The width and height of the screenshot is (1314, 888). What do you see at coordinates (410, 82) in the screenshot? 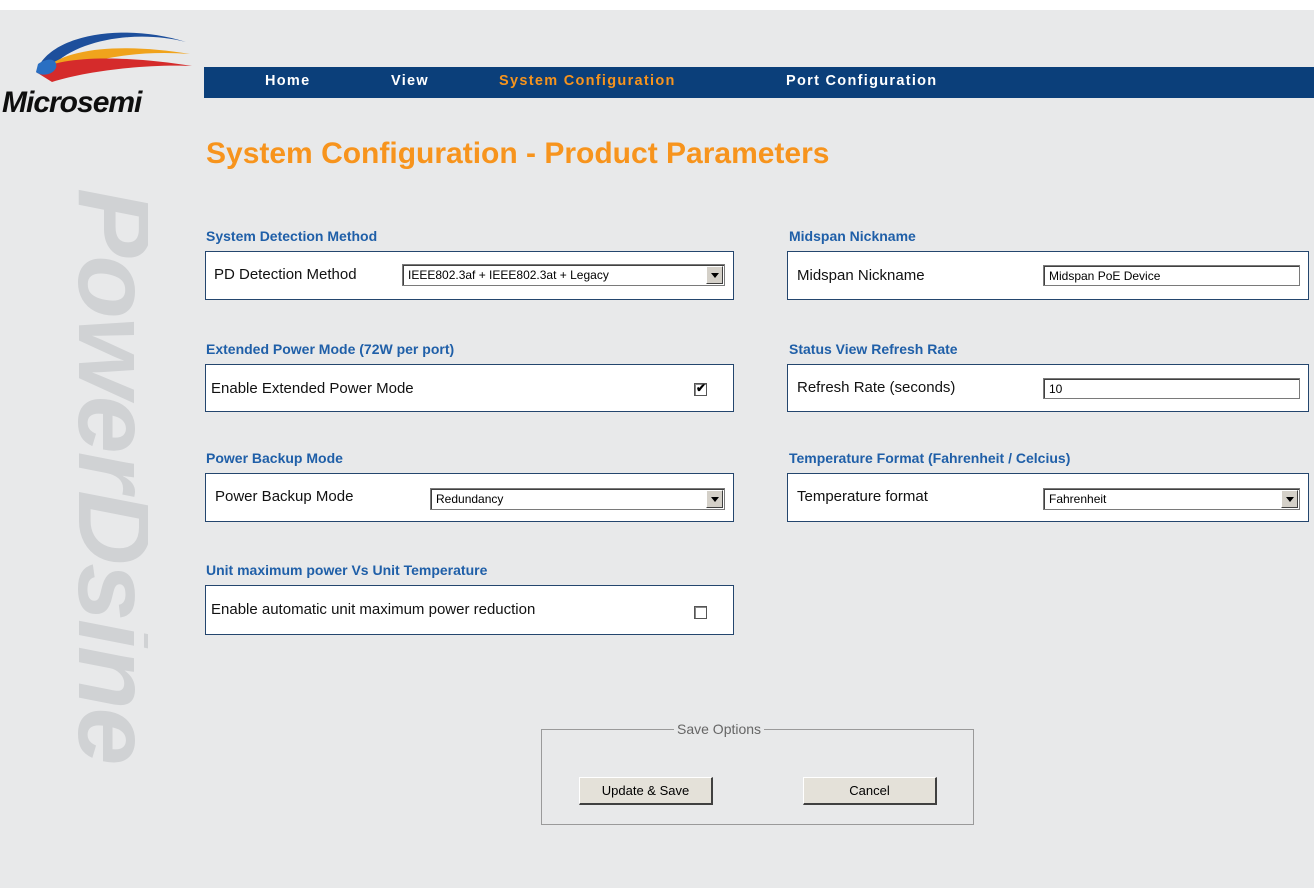
I see `nav-item-view: View` at bounding box center [410, 82].